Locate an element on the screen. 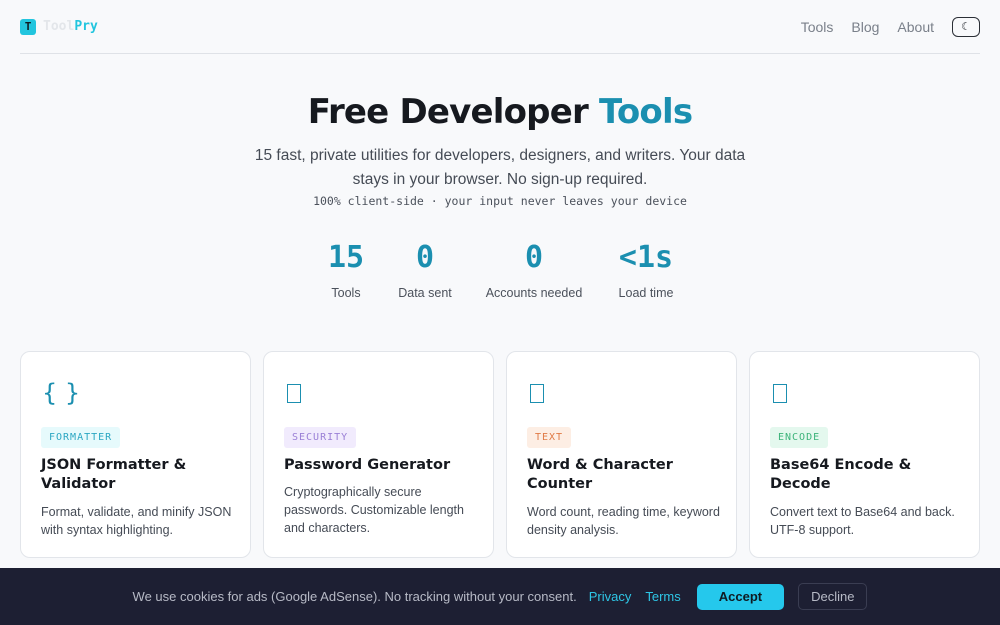 This screenshot has height=625, width=1000. nav-tools-link: Tools is located at coordinates (817, 27).